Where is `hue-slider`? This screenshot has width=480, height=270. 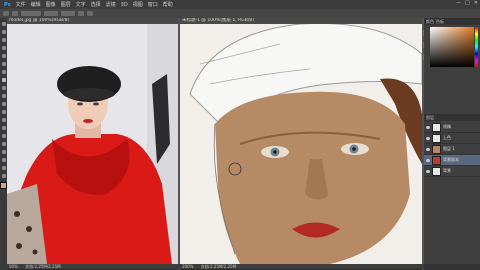 hue-slider is located at coordinates (476, 47).